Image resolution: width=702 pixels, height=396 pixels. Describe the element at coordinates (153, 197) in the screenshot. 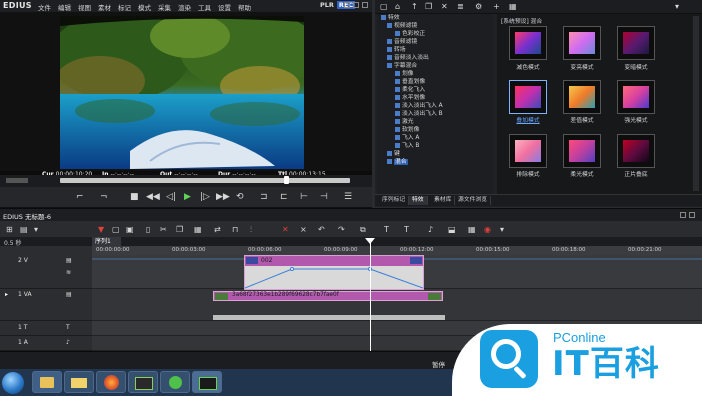

I see `rewind-icon: ◀◀` at that location.